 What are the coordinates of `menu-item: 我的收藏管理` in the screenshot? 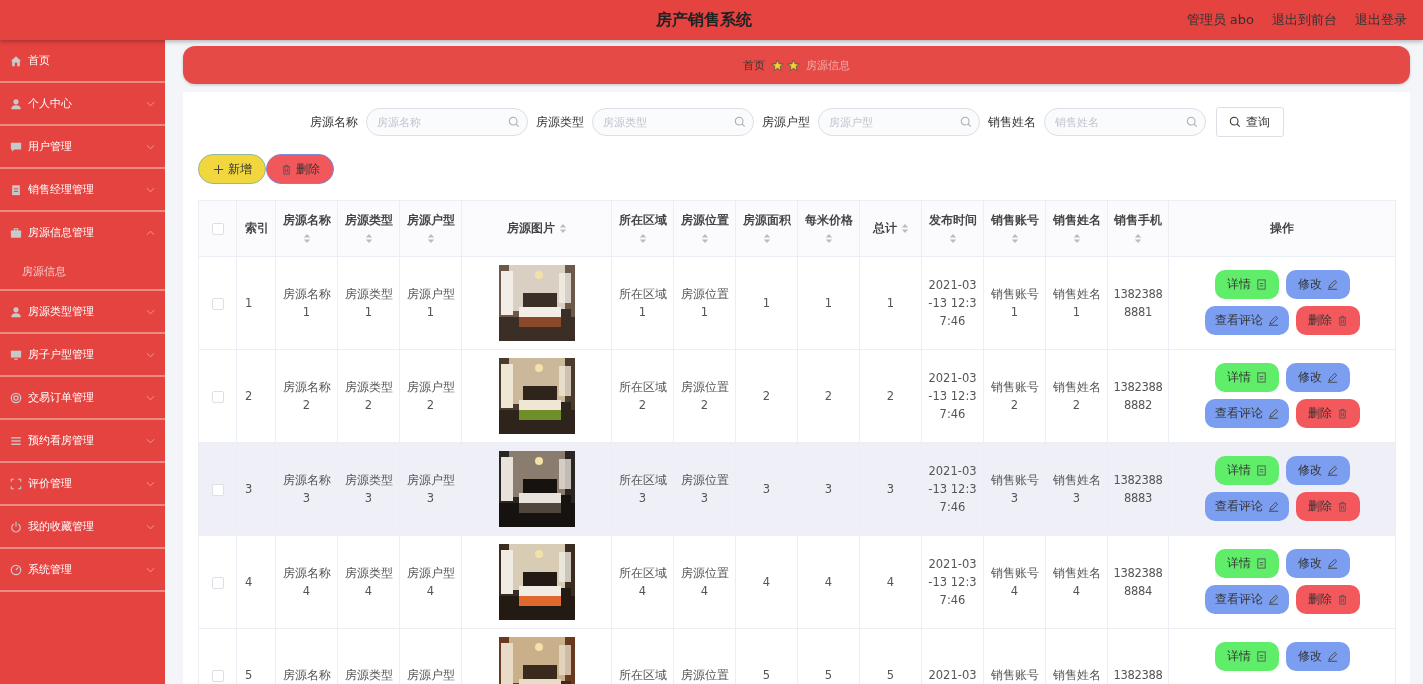 It's located at (82, 526).